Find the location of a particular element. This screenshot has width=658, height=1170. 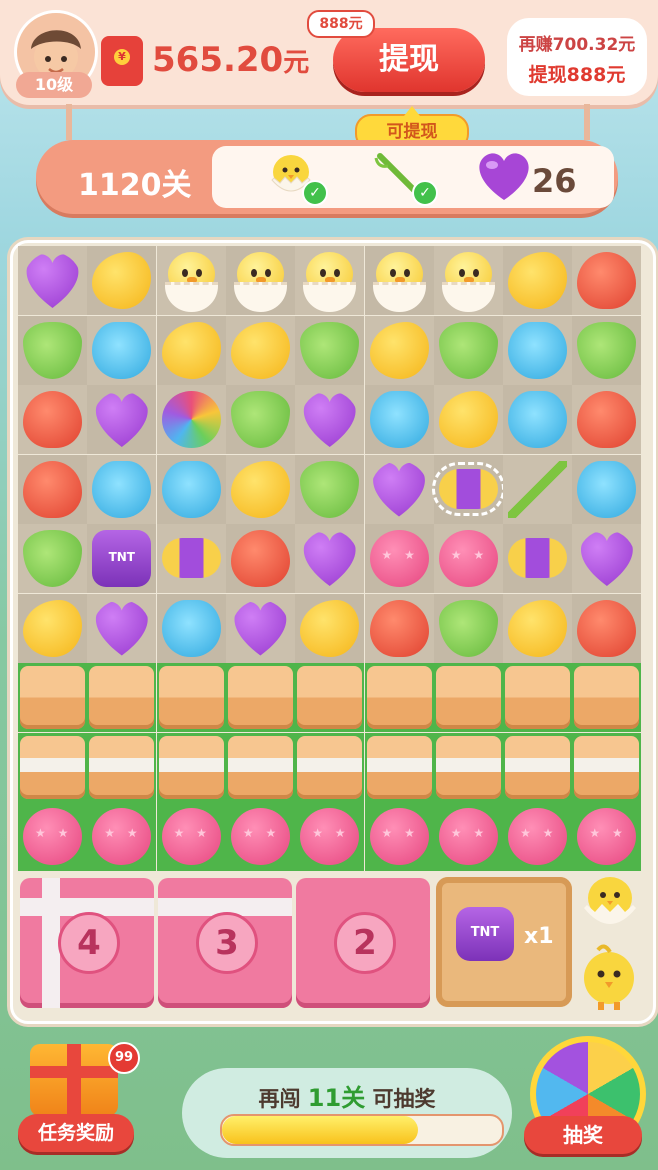

gift-ribbon is located at coordinates (74, 1080).